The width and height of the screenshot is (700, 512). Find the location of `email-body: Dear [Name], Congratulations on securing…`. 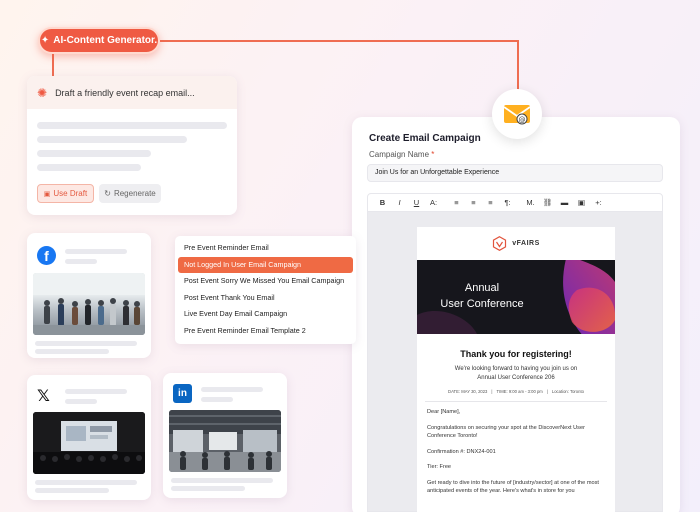

email-body: Dear [Name], Congratulations on securing… is located at coordinates (516, 449).